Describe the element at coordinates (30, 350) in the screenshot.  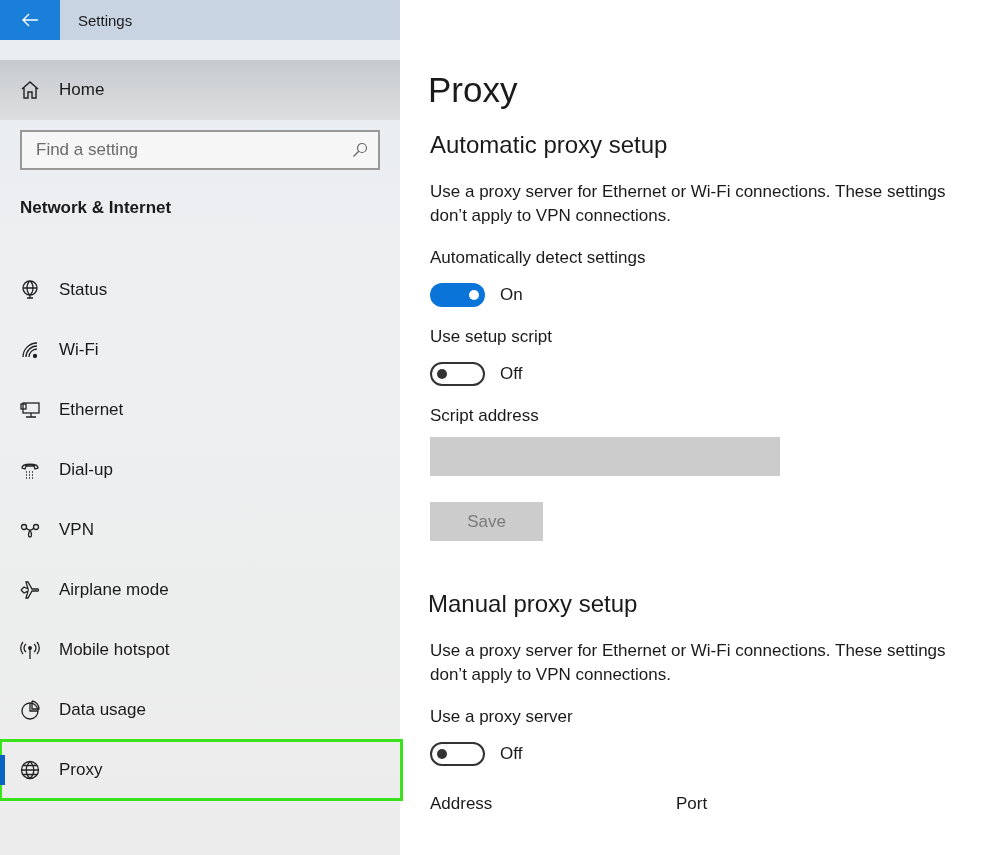
I see `wifi-icon` at that location.